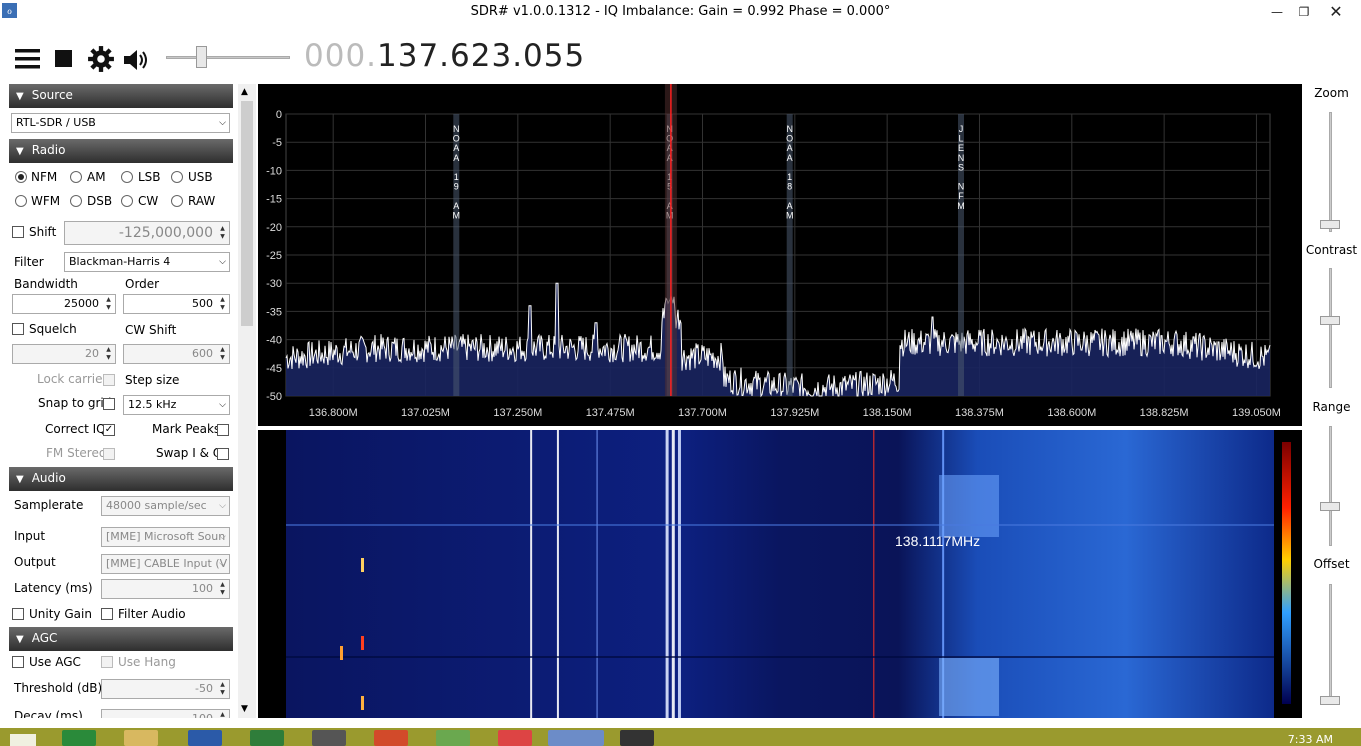  Describe the element at coordinates (1330, 172) in the screenshot. I see `zoom-slider-track` at that location.